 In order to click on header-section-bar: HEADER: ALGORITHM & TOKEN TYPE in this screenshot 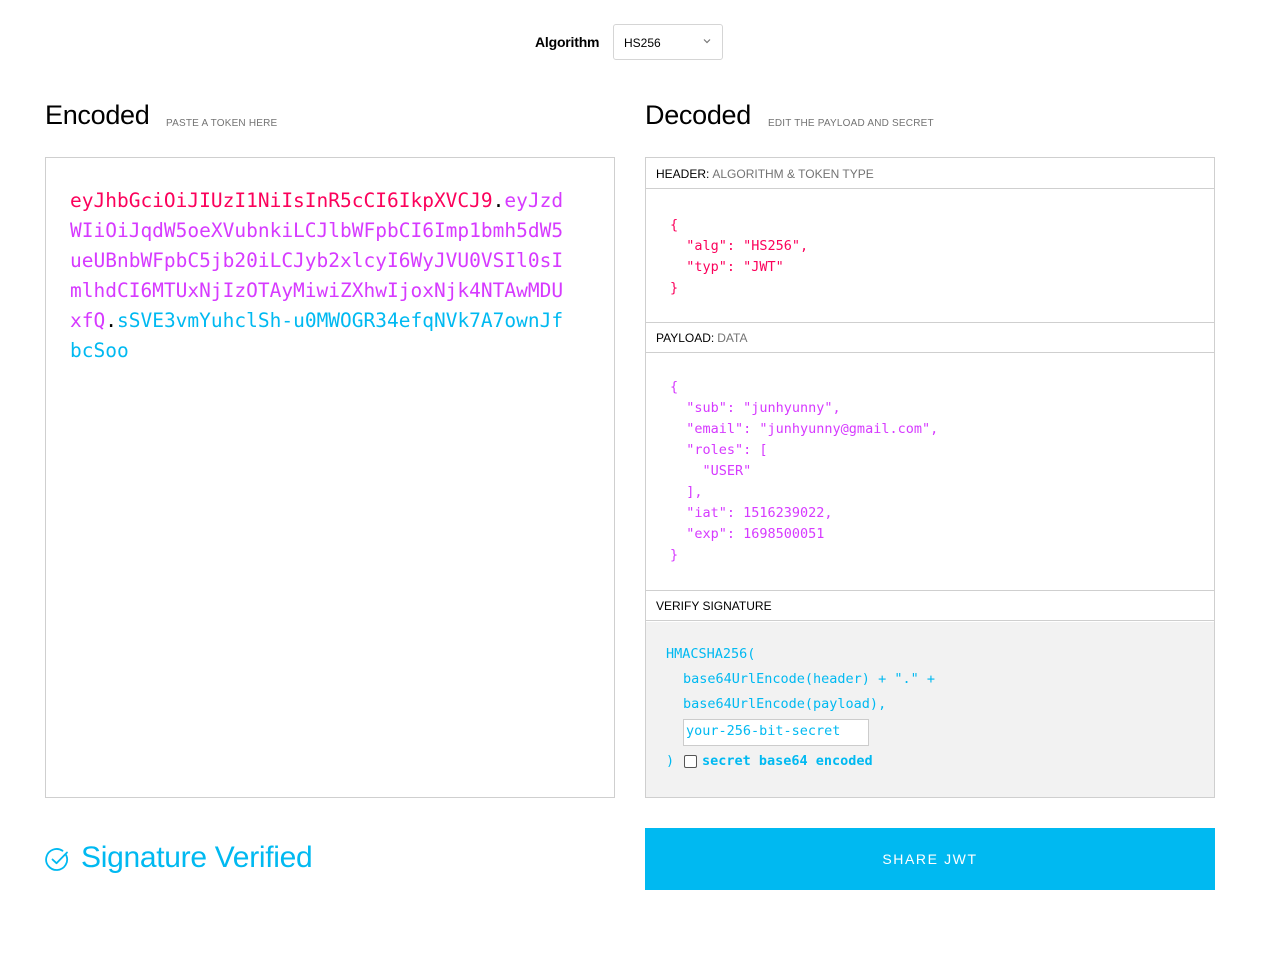, I will do `click(930, 173)`.